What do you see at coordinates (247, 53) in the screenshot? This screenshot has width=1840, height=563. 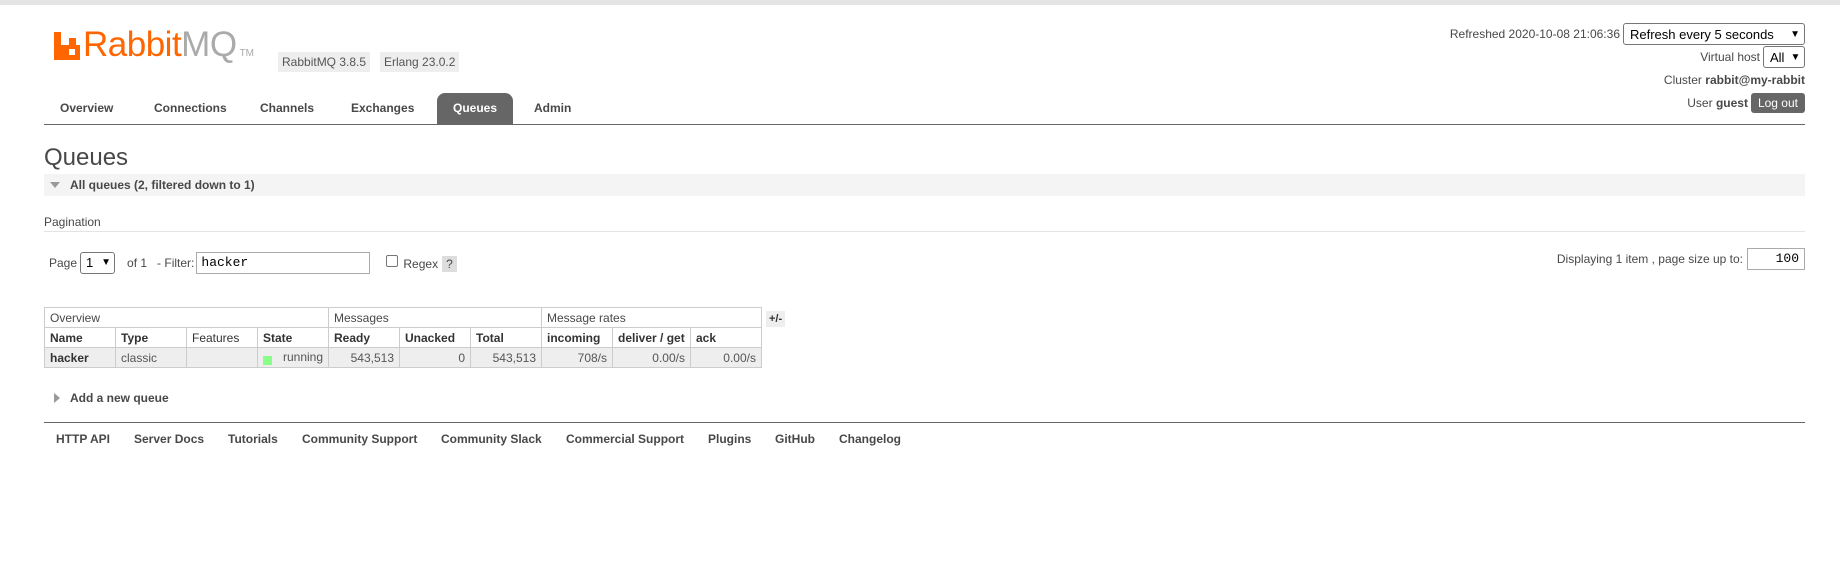 I see `trademark-mark: TM` at bounding box center [247, 53].